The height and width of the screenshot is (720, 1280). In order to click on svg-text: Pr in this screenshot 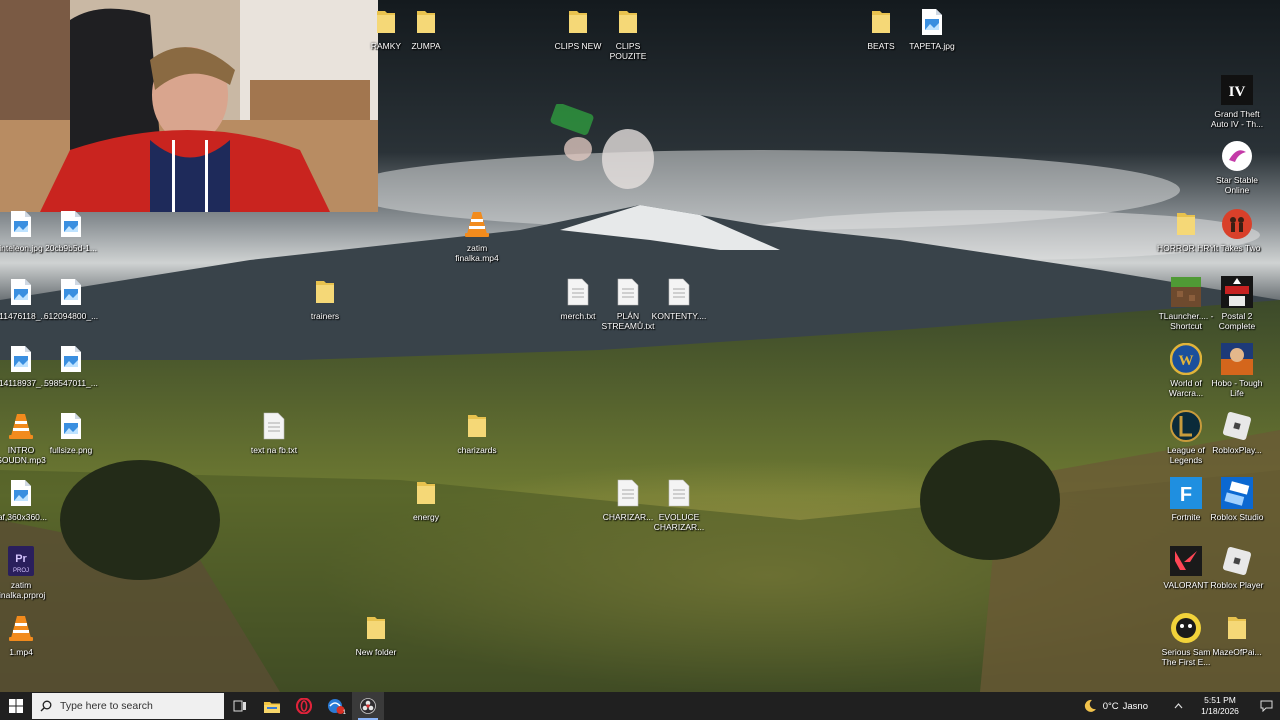, I will do `click(21, 559)`.